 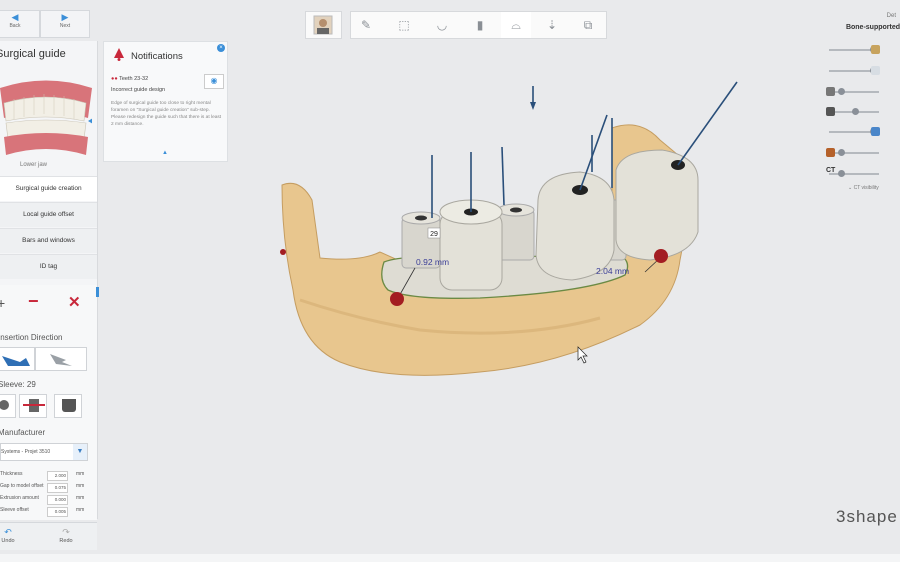 What do you see at coordinates (2, 303) in the screenshot?
I see `add-icon: +` at bounding box center [2, 303].